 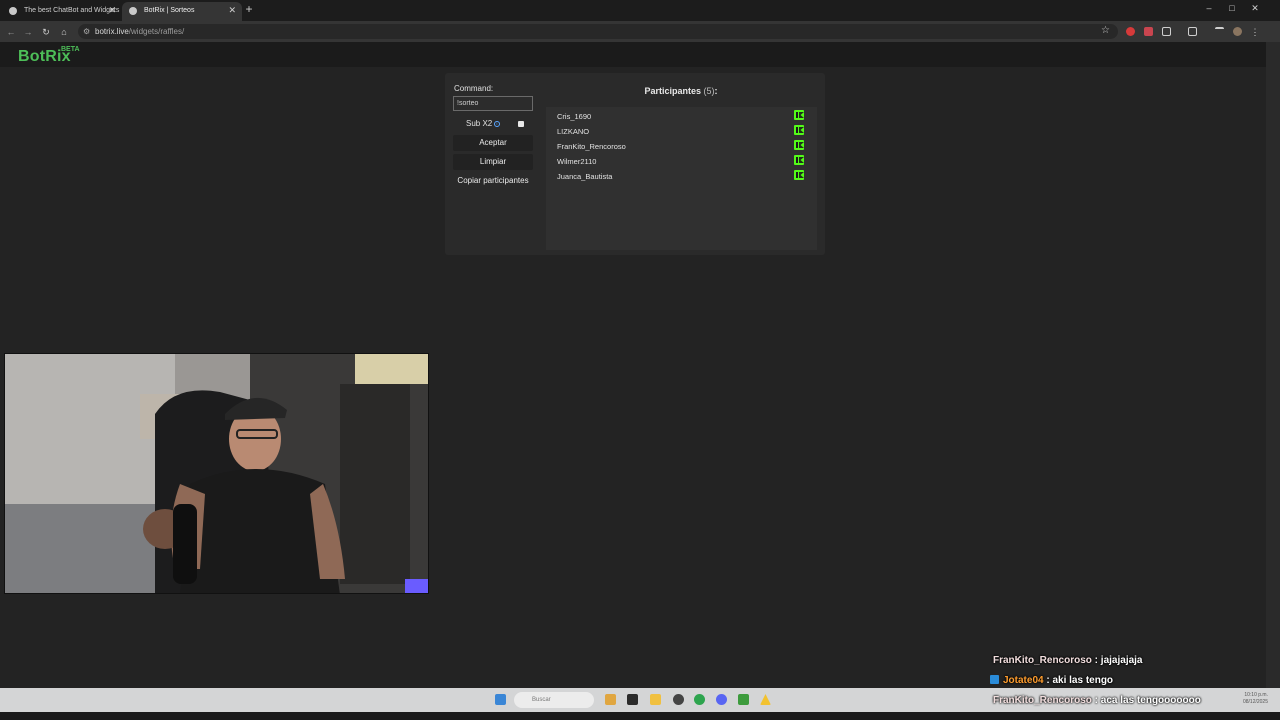 What do you see at coordinates (684, 161) in the screenshot?
I see `participant-row: Wilmer2110` at bounding box center [684, 161].